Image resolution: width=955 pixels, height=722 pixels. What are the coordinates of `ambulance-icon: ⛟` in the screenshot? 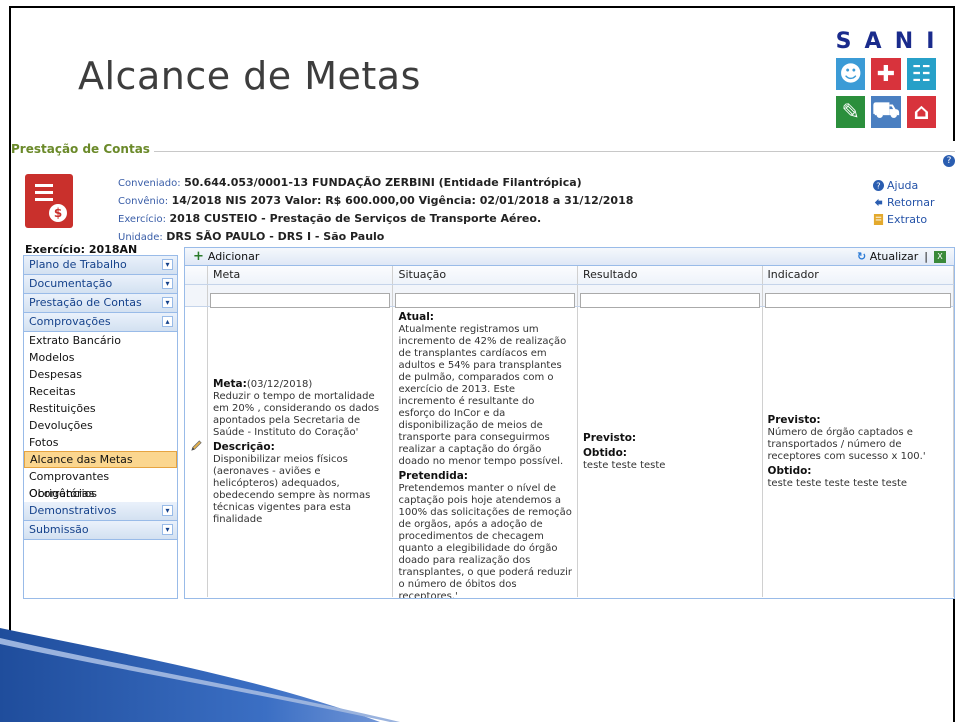 It's located at (886, 112).